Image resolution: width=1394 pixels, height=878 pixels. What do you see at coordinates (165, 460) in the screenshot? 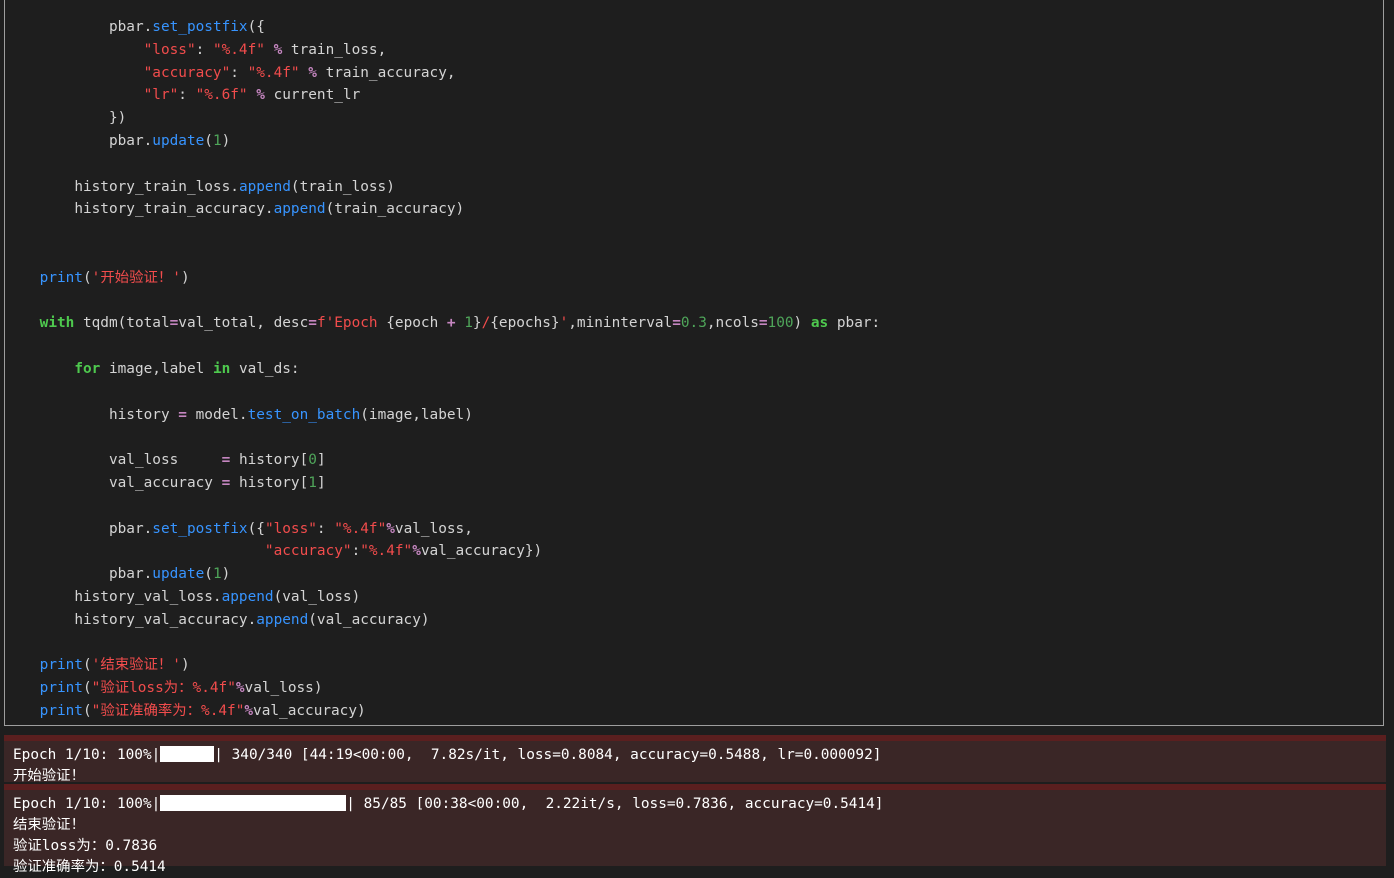
I see `code-token: val_loss` at bounding box center [165, 460].